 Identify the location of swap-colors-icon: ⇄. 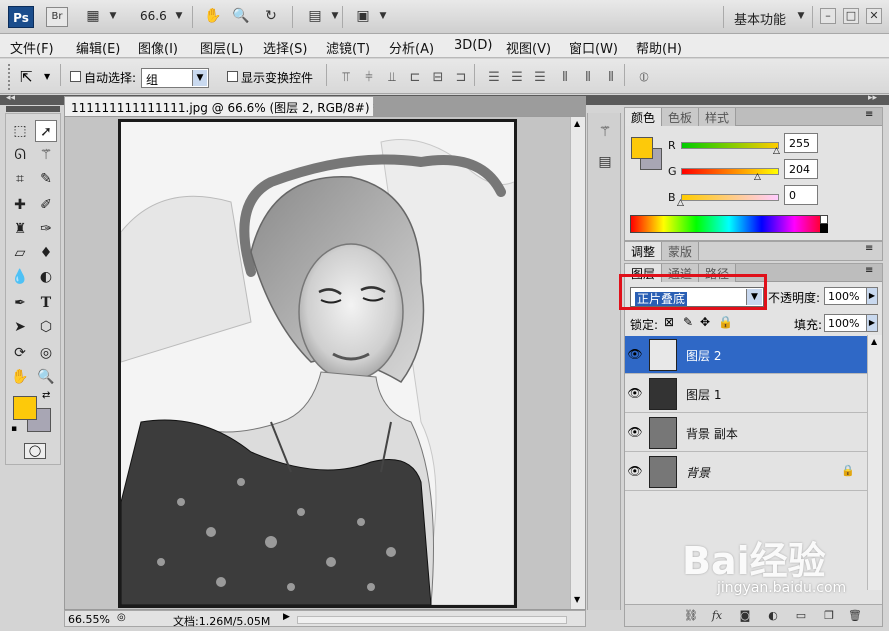
(46, 395).